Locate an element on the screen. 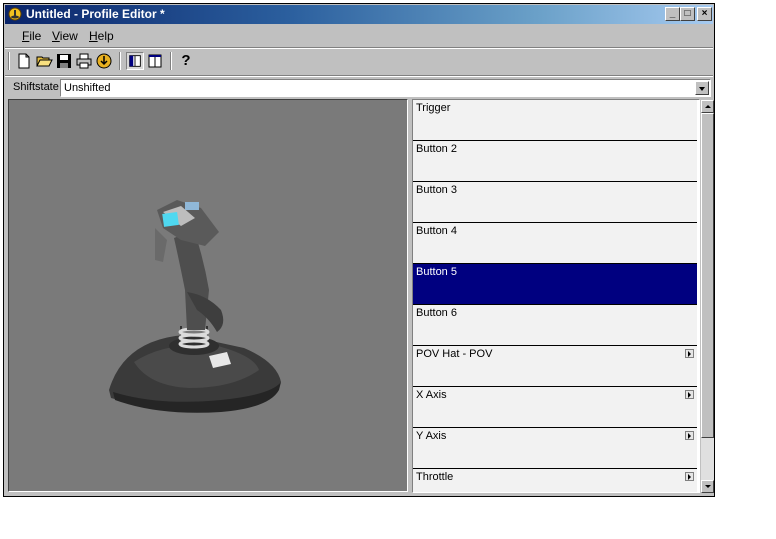 The width and height of the screenshot is (776, 539). maximize-button: □ is located at coordinates (687, 14).